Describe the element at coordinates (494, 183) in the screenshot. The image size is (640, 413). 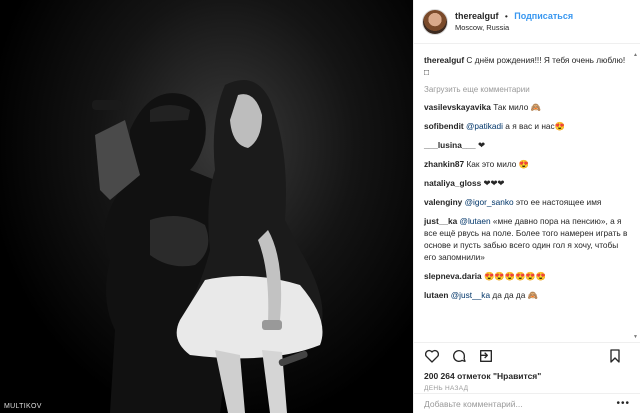
I see `comment-text: ❤❤❤` at that location.